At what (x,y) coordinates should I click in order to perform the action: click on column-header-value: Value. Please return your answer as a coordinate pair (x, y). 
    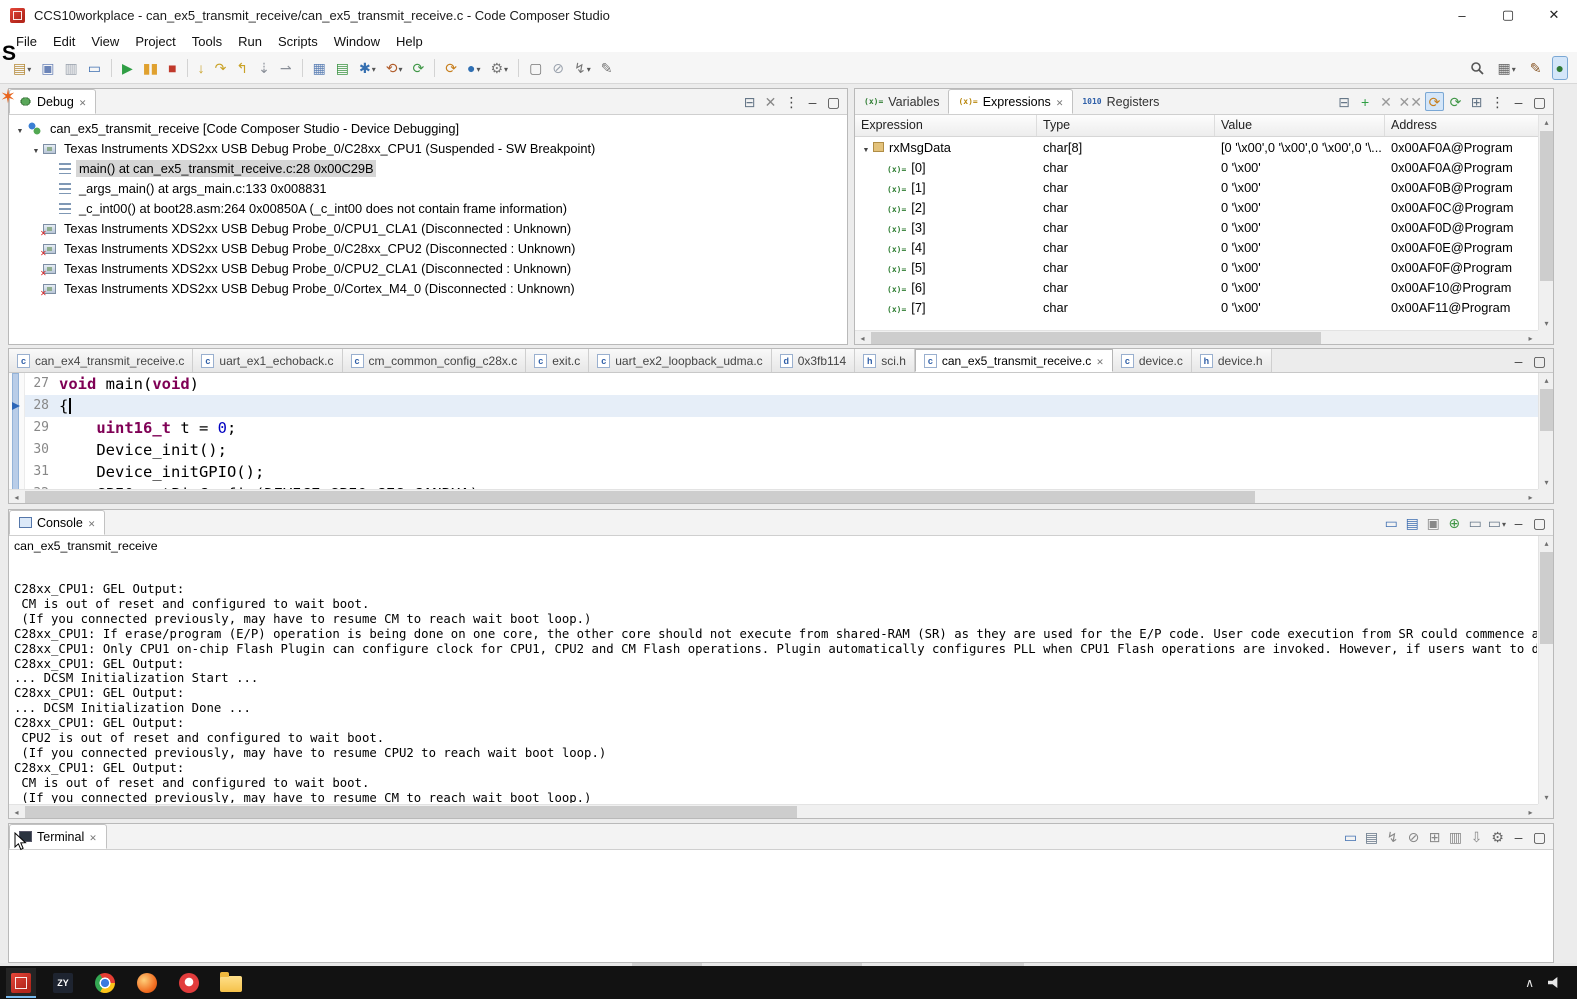
    Looking at the image, I should click on (1300, 125).